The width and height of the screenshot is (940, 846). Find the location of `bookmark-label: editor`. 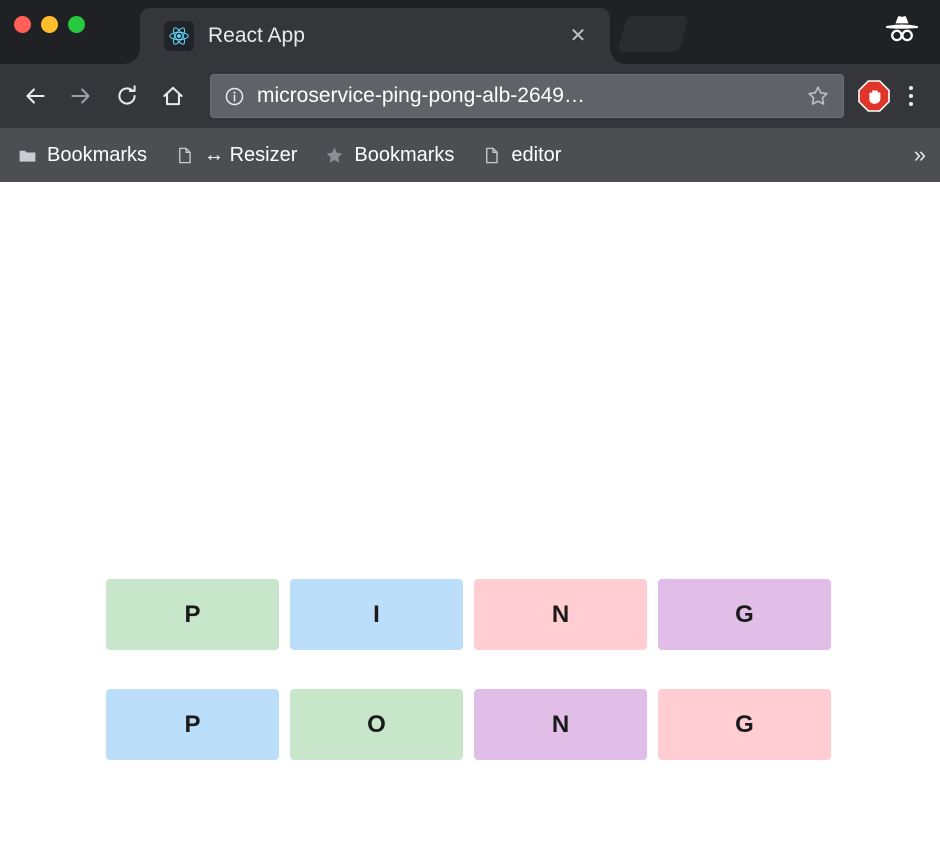

bookmark-label: editor is located at coordinates (536, 154).